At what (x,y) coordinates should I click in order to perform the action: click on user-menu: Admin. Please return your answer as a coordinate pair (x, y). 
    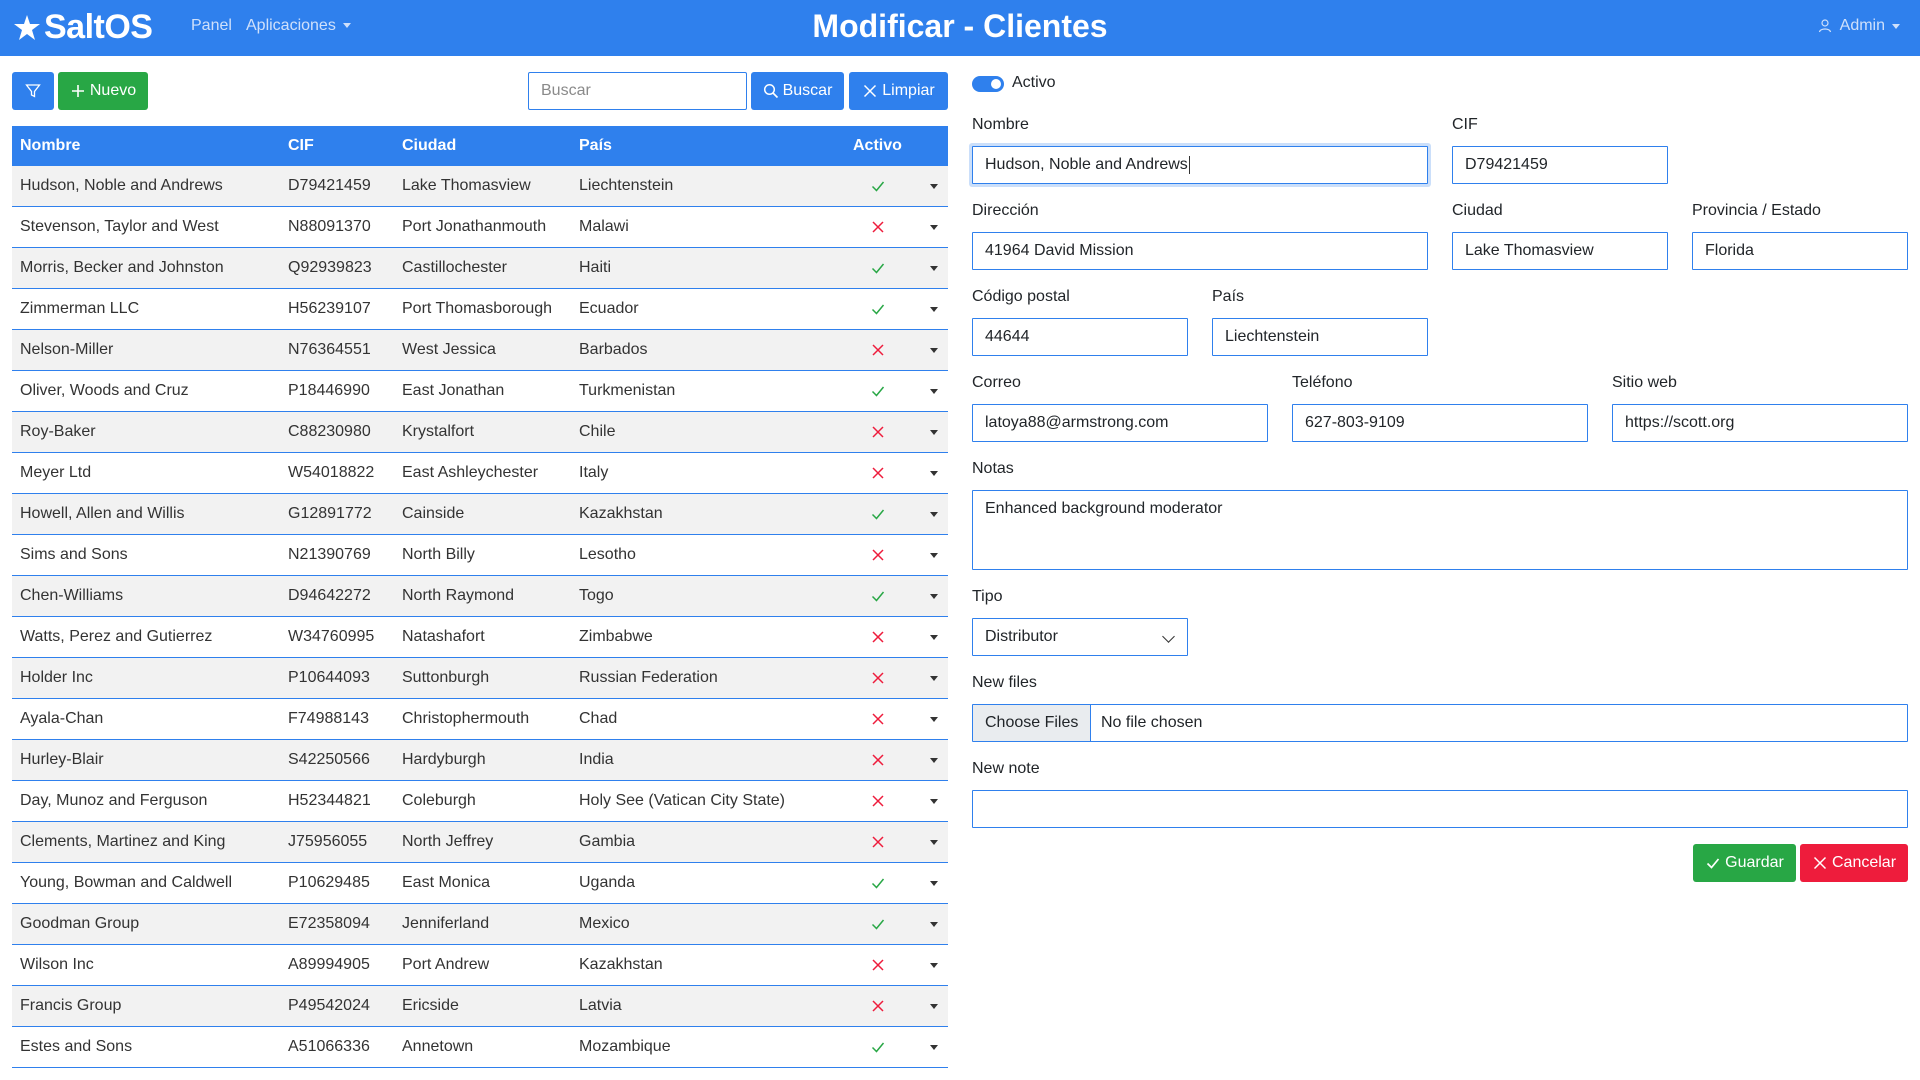
    Looking at the image, I should click on (1859, 26).